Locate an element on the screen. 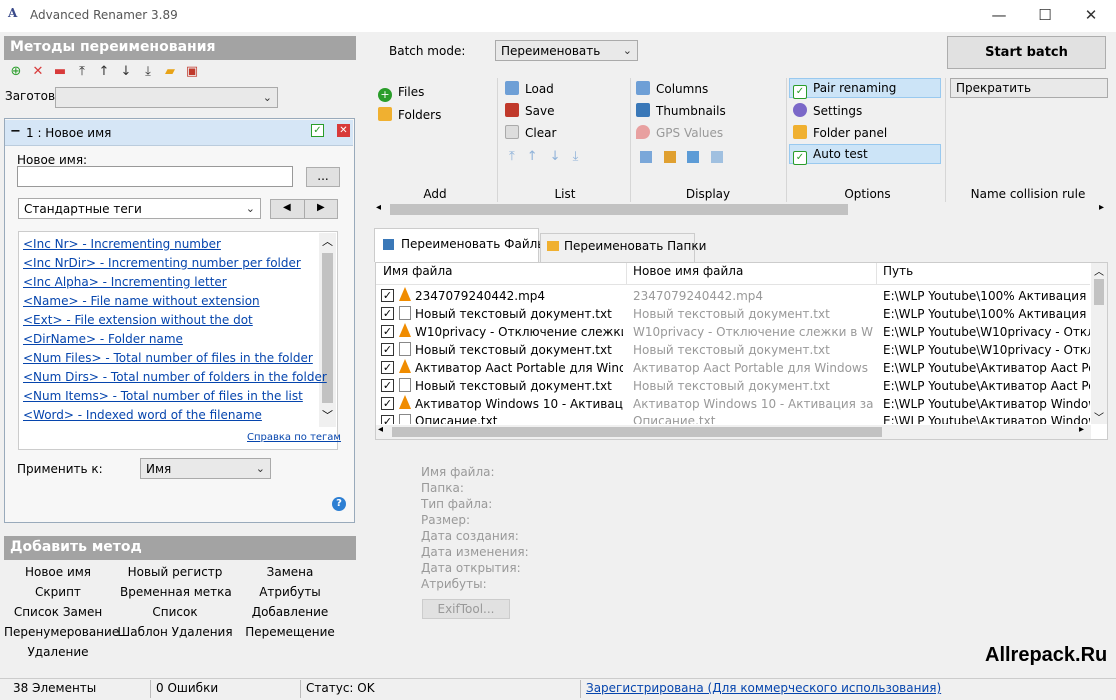  tag-link: <Ext> - File extension without the dot is located at coordinates (138, 320).